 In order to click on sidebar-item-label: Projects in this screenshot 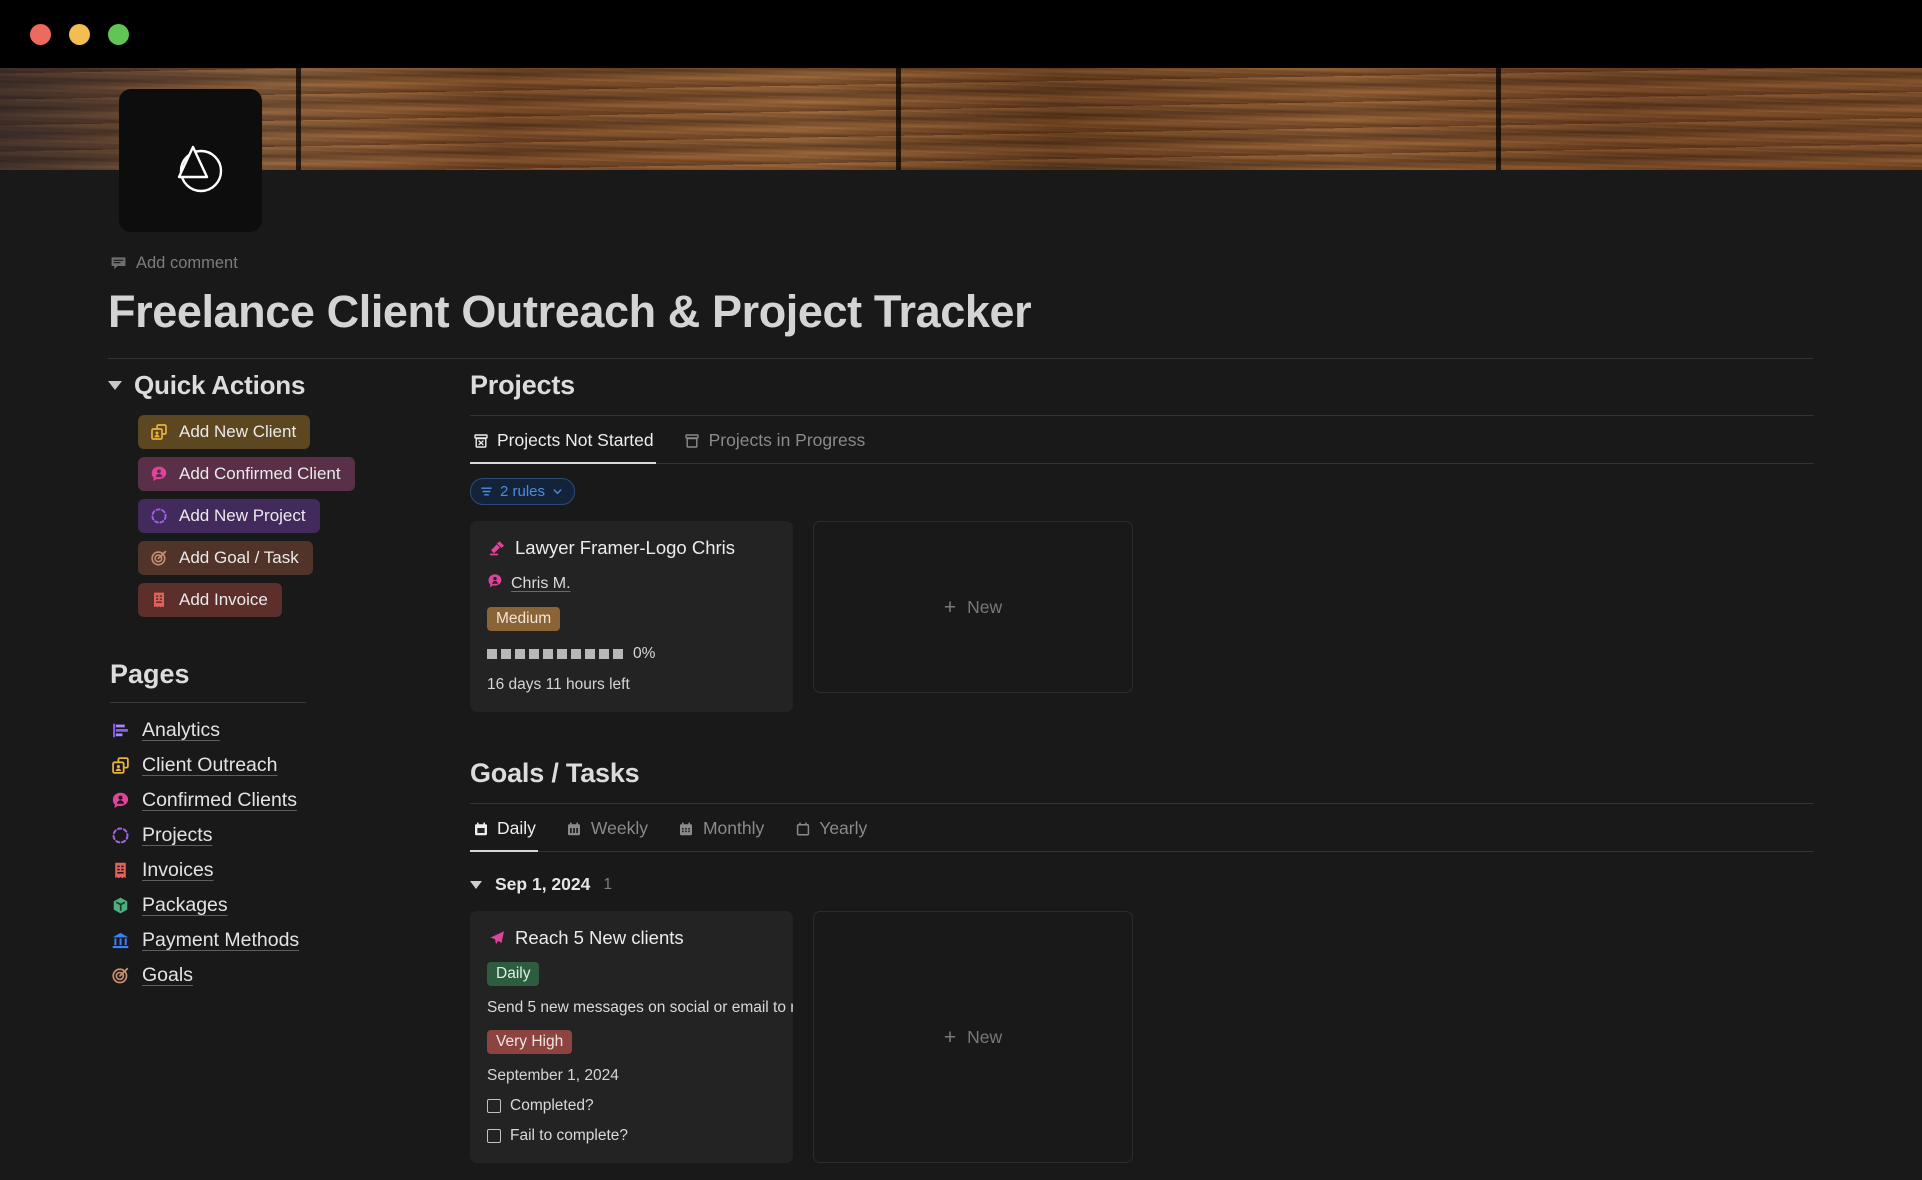, I will do `click(177, 835)`.